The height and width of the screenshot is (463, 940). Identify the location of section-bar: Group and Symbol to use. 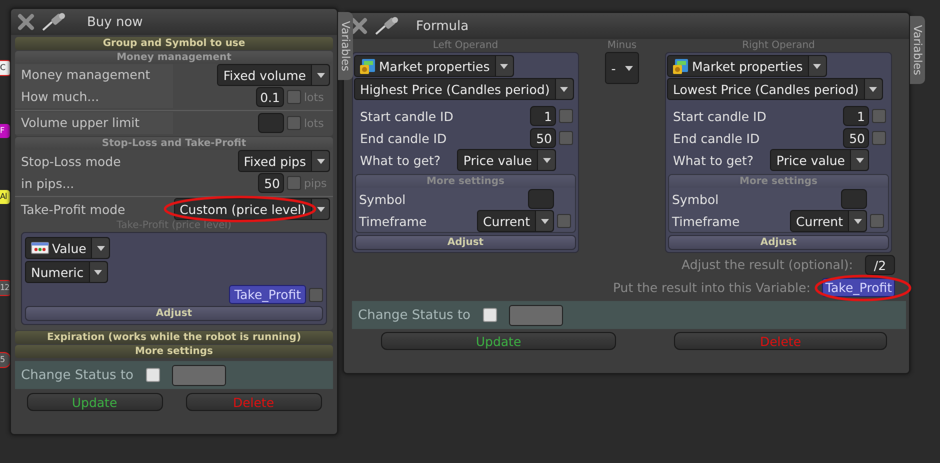
(174, 43).